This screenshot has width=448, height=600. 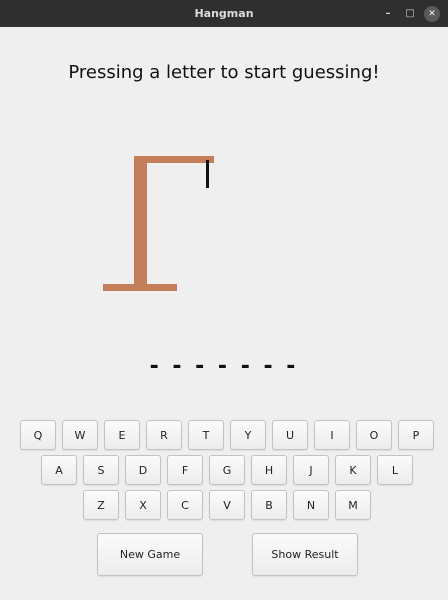 What do you see at coordinates (224, 366) in the screenshot?
I see `word-blanks: - - - - - - -` at bounding box center [224, 366].